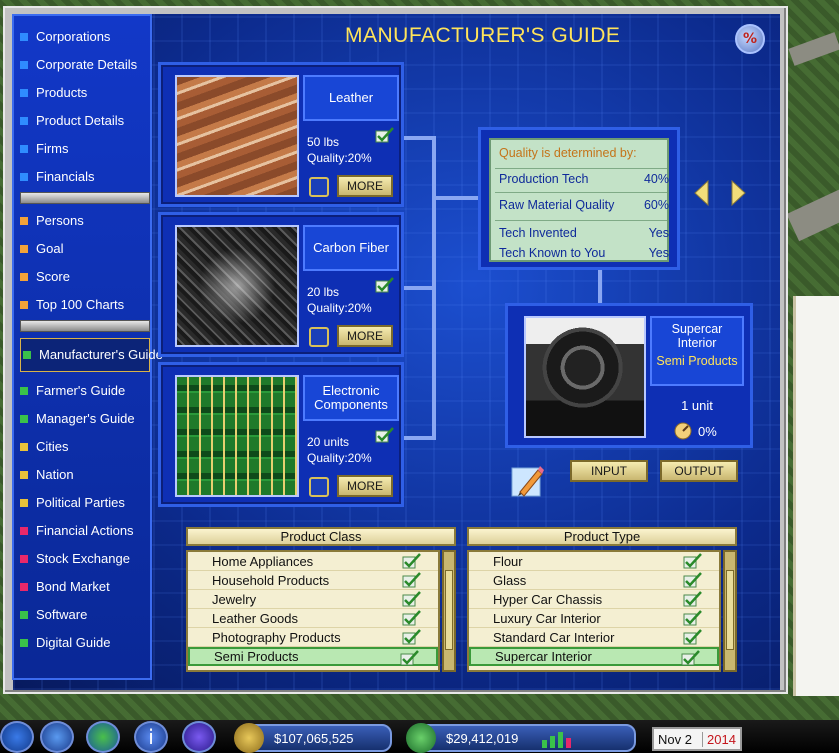 Image resolution: width=839 pixels, height=753 pixels. What do you see at coordinates (351, 98) in the screenshot?
I see `input-name: Leather` at bounding box center [351, 98].